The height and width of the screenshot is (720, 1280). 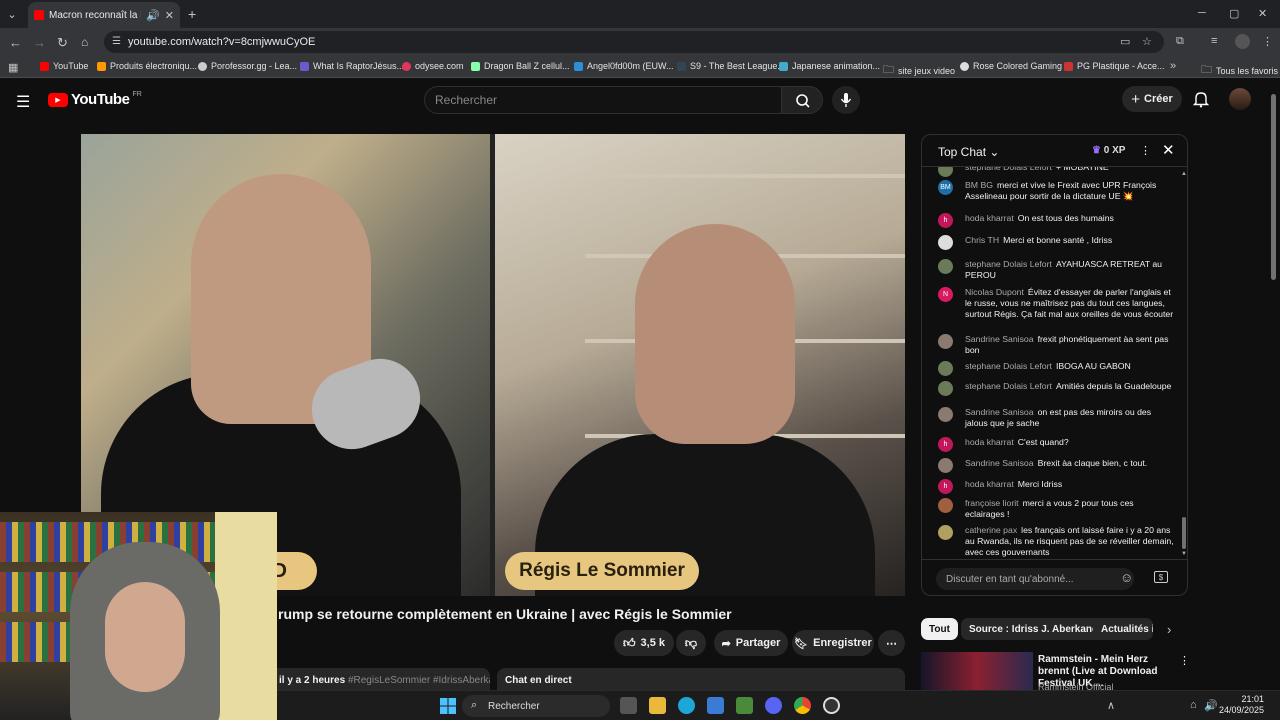 What do you see at coordinates (1184, 660) in the screenshot?
I see `recommended-menu-icon: ⋮` at bounding box center [1184, 660].